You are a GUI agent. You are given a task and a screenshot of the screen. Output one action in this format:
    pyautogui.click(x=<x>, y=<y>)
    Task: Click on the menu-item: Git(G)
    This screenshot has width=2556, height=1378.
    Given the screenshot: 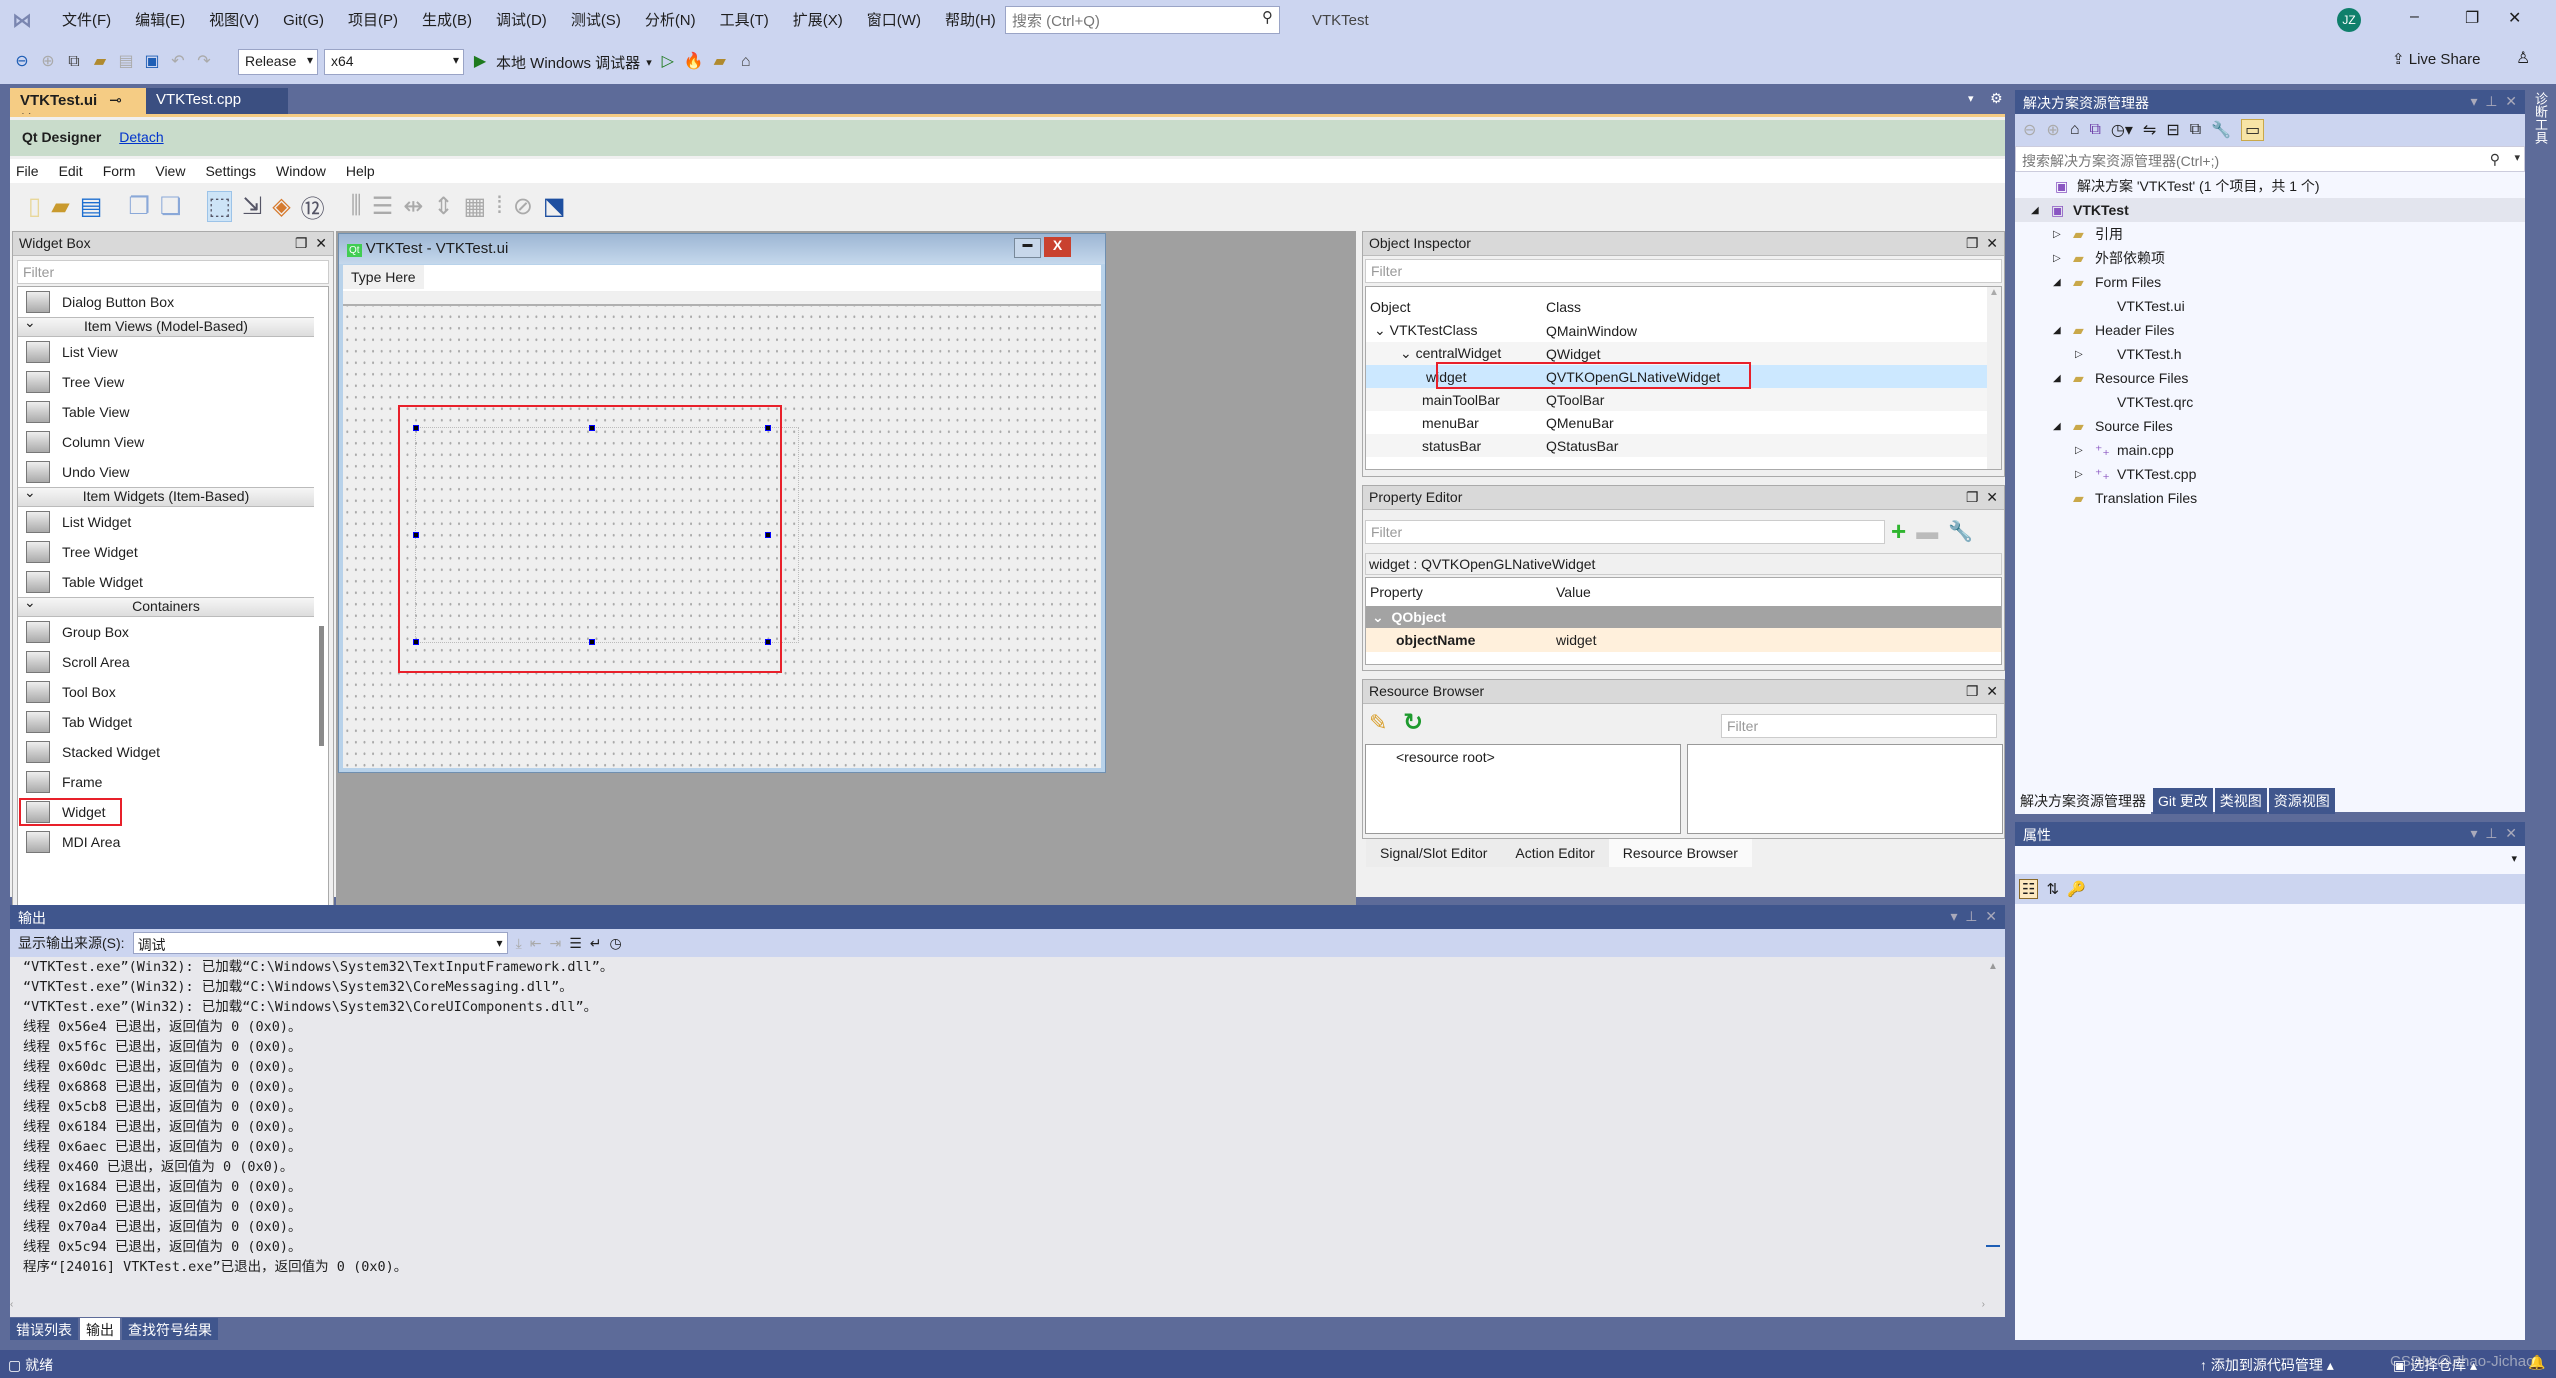 What is the action you would take?
    pyautogui.click(x=303, y=21)
    